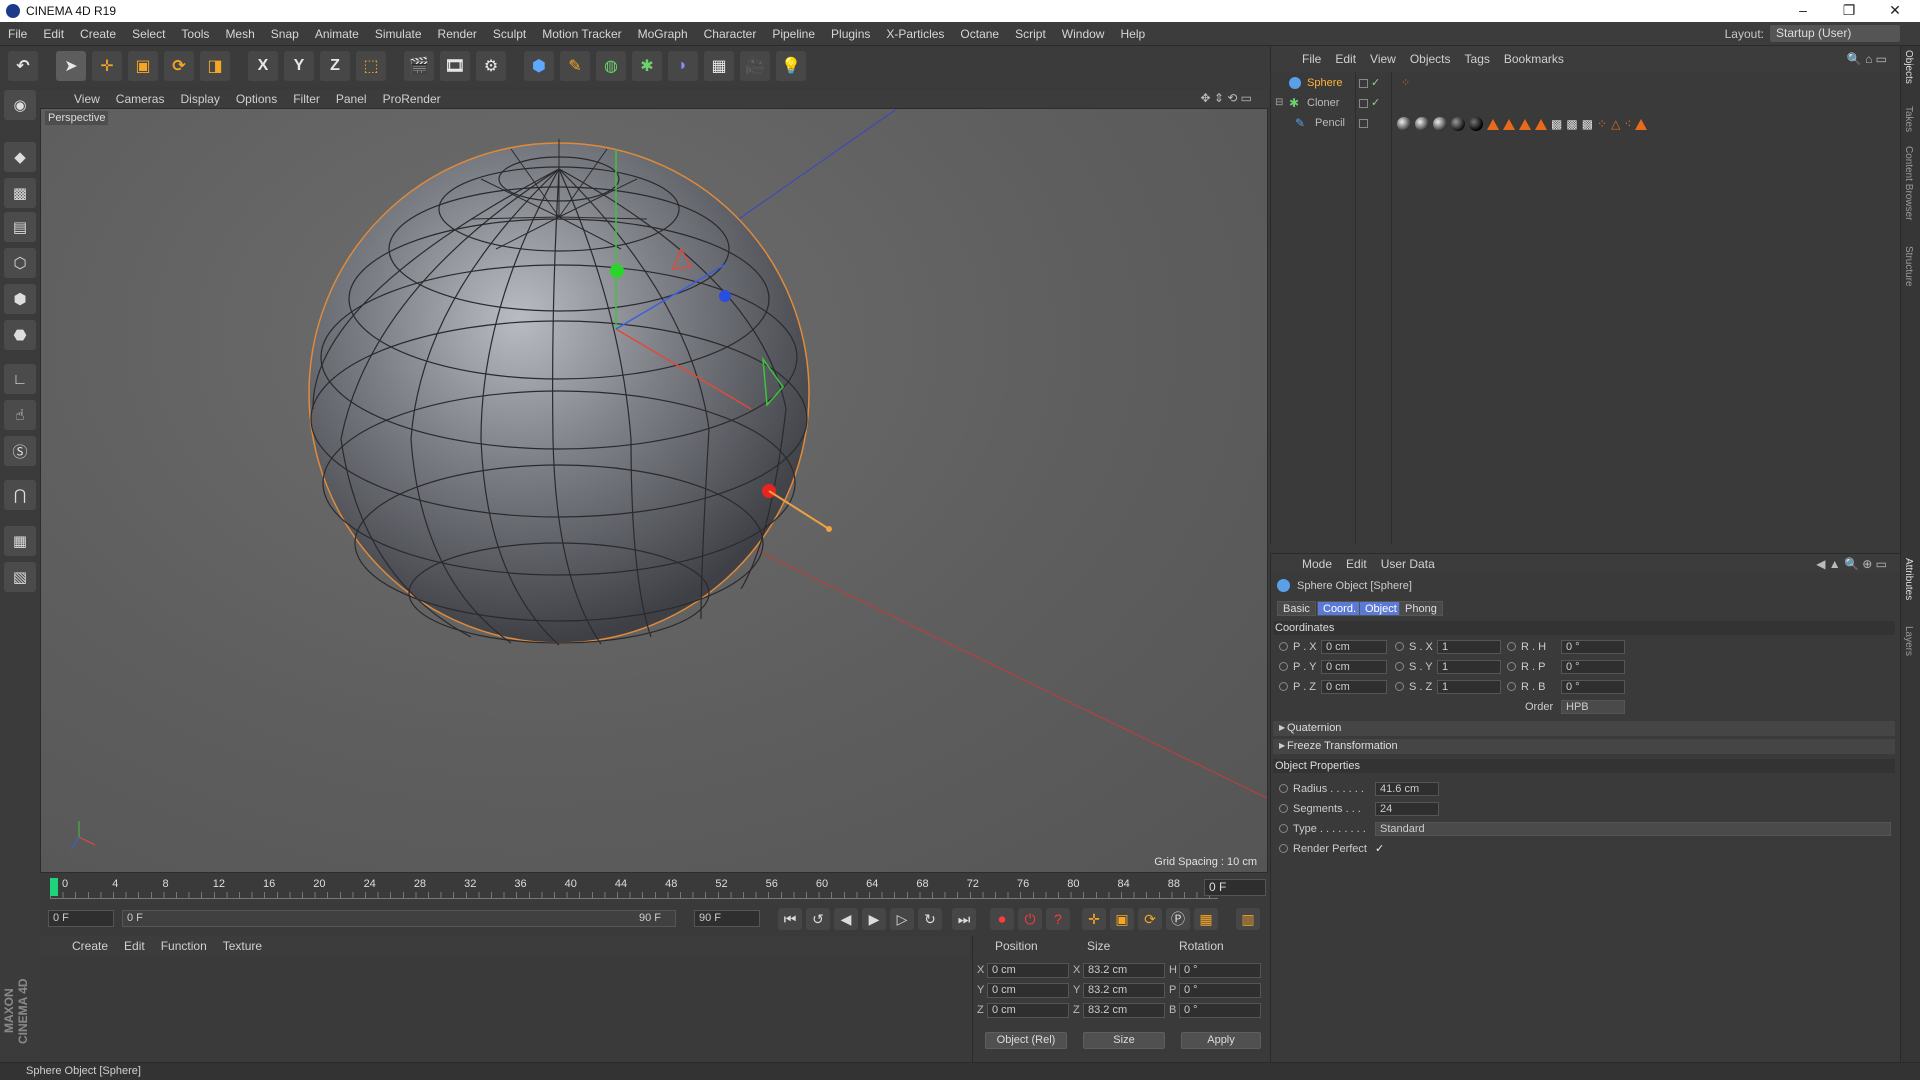 The height and width of the screenshot is (1080, 1920). I want to click on menu-mograph: MoGraph, so click(663, 34).